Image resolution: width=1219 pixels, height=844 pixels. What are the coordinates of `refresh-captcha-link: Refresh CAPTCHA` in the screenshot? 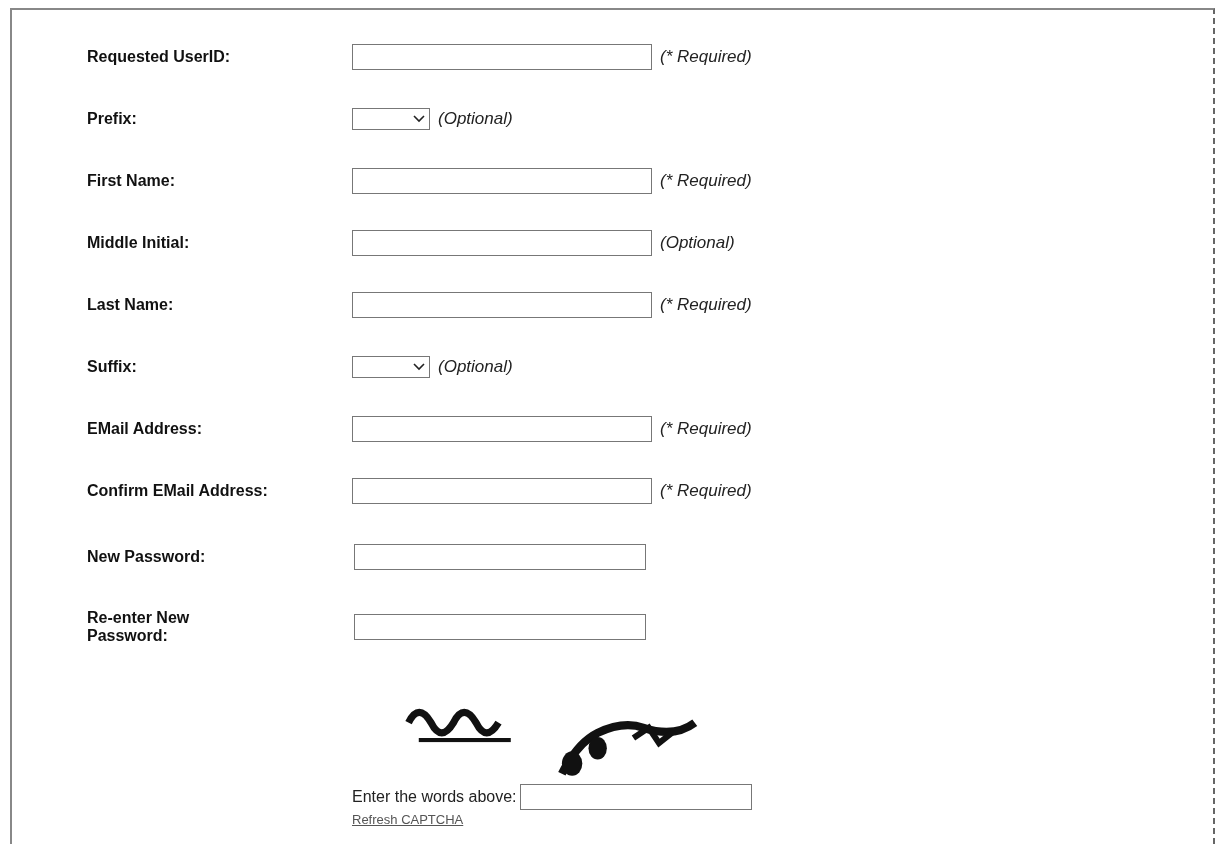 It's located at (408, 819).